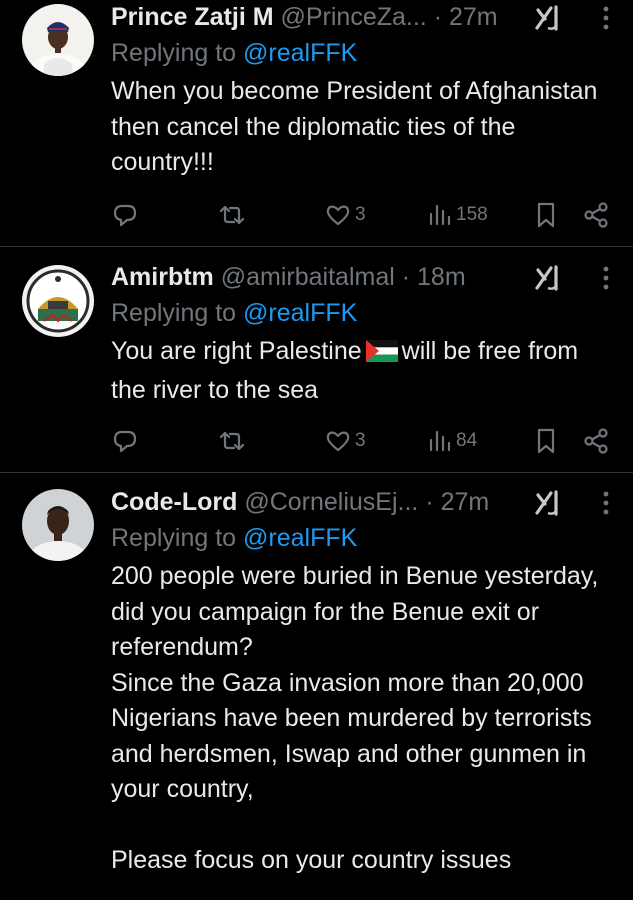  I want to click on display-name: Prince Zatji M, so click(192, 17).